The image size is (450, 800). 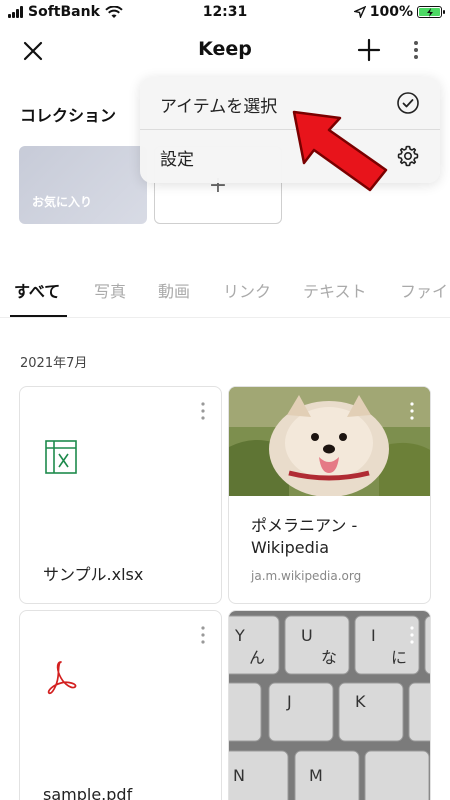 I want to click on link-title: ポメラニアン - Wikipedia, so click(x=304, y=536).